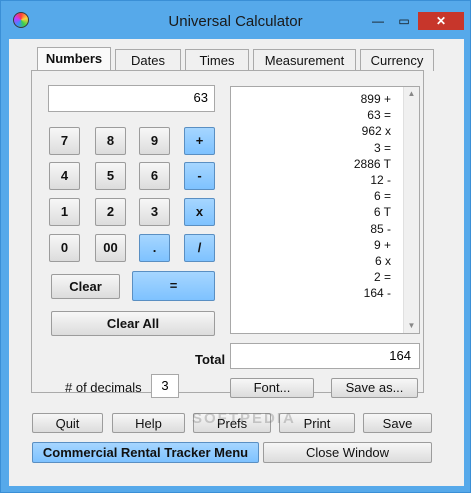  Describe the element at coordinates (411, 94) in the screenshot. I see `scroll-up-arrow-icon: ▲` at that location.